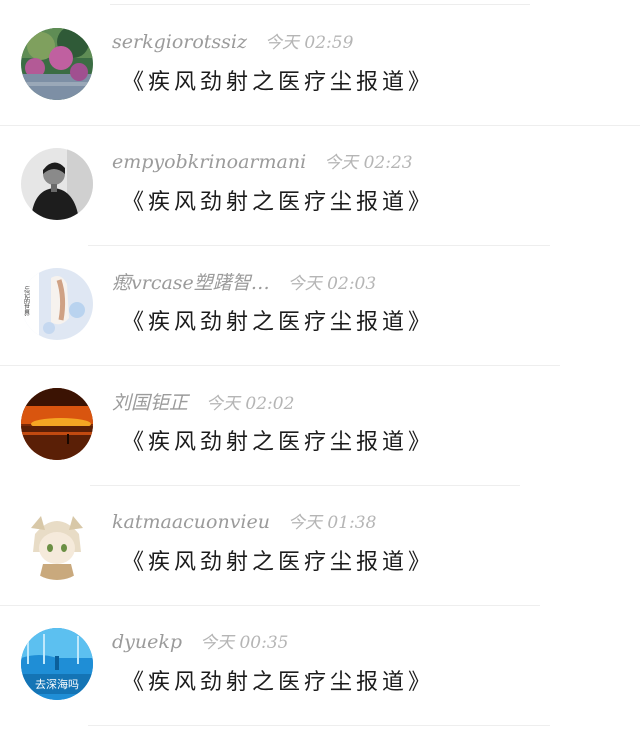 The width and height of the screenshot is (640, 730). What do you see at coordinates (191, 522) in the screenshot?
I see `username: katmaacuonvieu` at bounding box center [191, 522].